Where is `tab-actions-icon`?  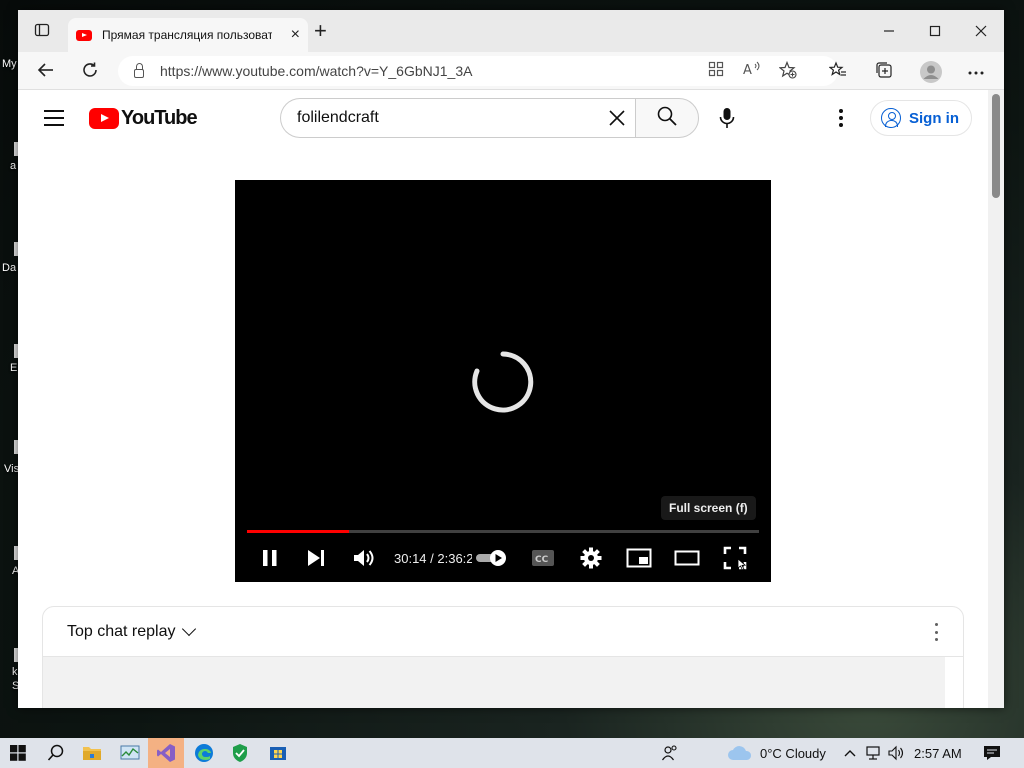
tab-actions-icon is located at coordinates (43, 31).